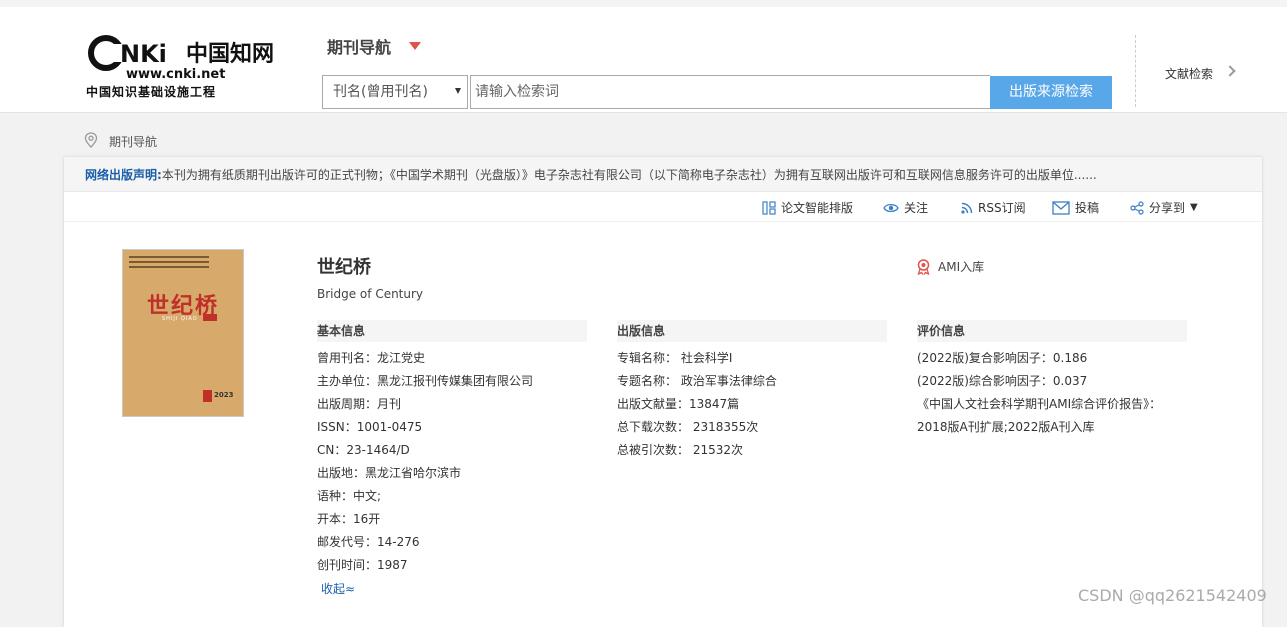  What do you see at coordinates (1006, 427) in the screenshot?
I see `evaluation-info-row: 2018版A刊扩展;2022版A刊入库` at bounding box center [1006, 427].